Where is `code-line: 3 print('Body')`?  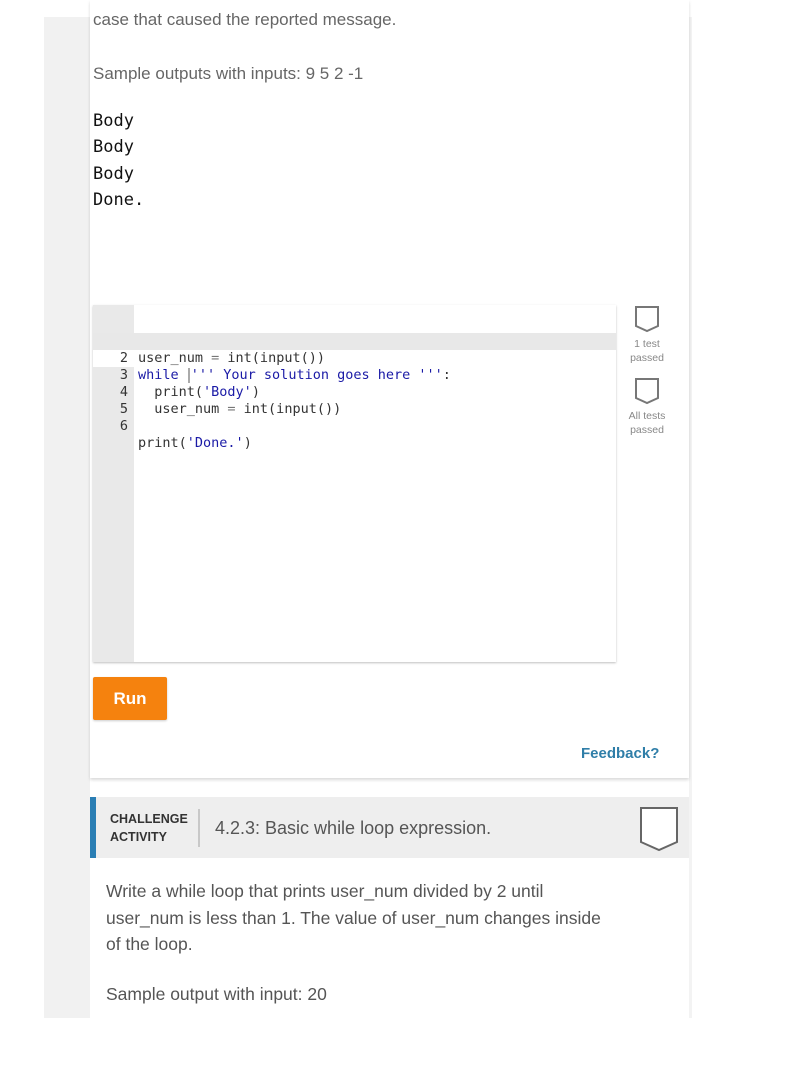 code-line: 3 print('Body') is located at coordinates (354, 375).